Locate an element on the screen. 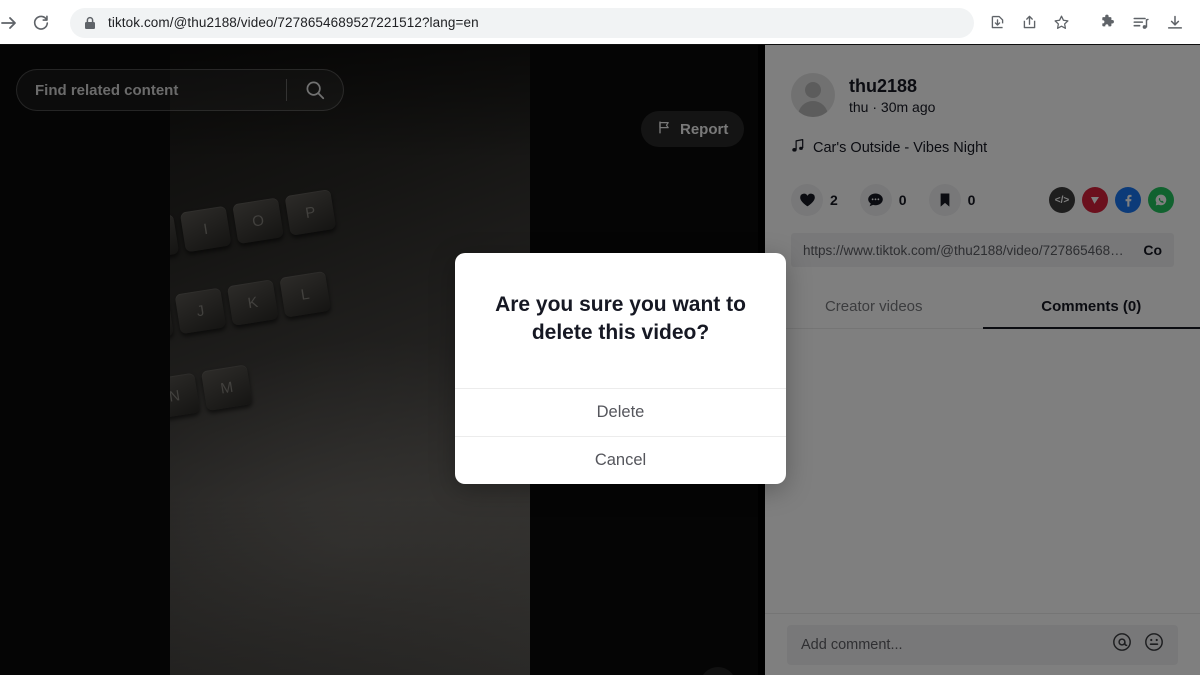  extension-actions is located at coordinates (1138, 23).